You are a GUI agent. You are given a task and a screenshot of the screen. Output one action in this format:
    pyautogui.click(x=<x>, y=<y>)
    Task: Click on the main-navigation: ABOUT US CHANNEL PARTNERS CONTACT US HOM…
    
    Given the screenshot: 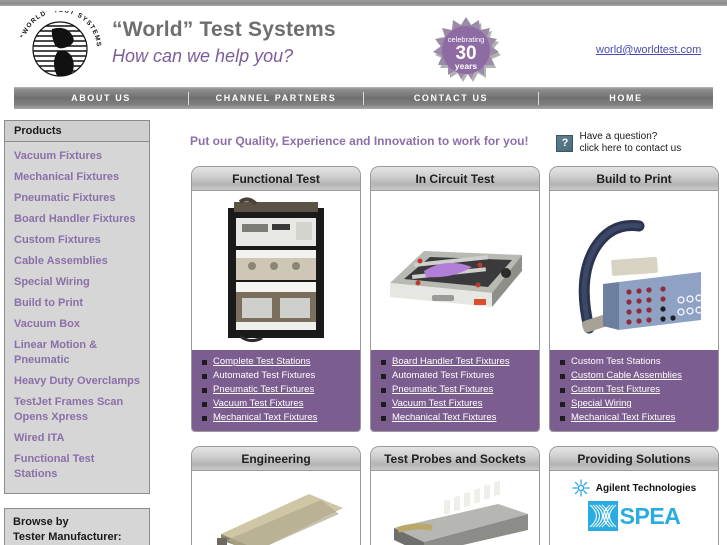 What is the action you would take?
    pyautogui.click(x=363, y=98)
    